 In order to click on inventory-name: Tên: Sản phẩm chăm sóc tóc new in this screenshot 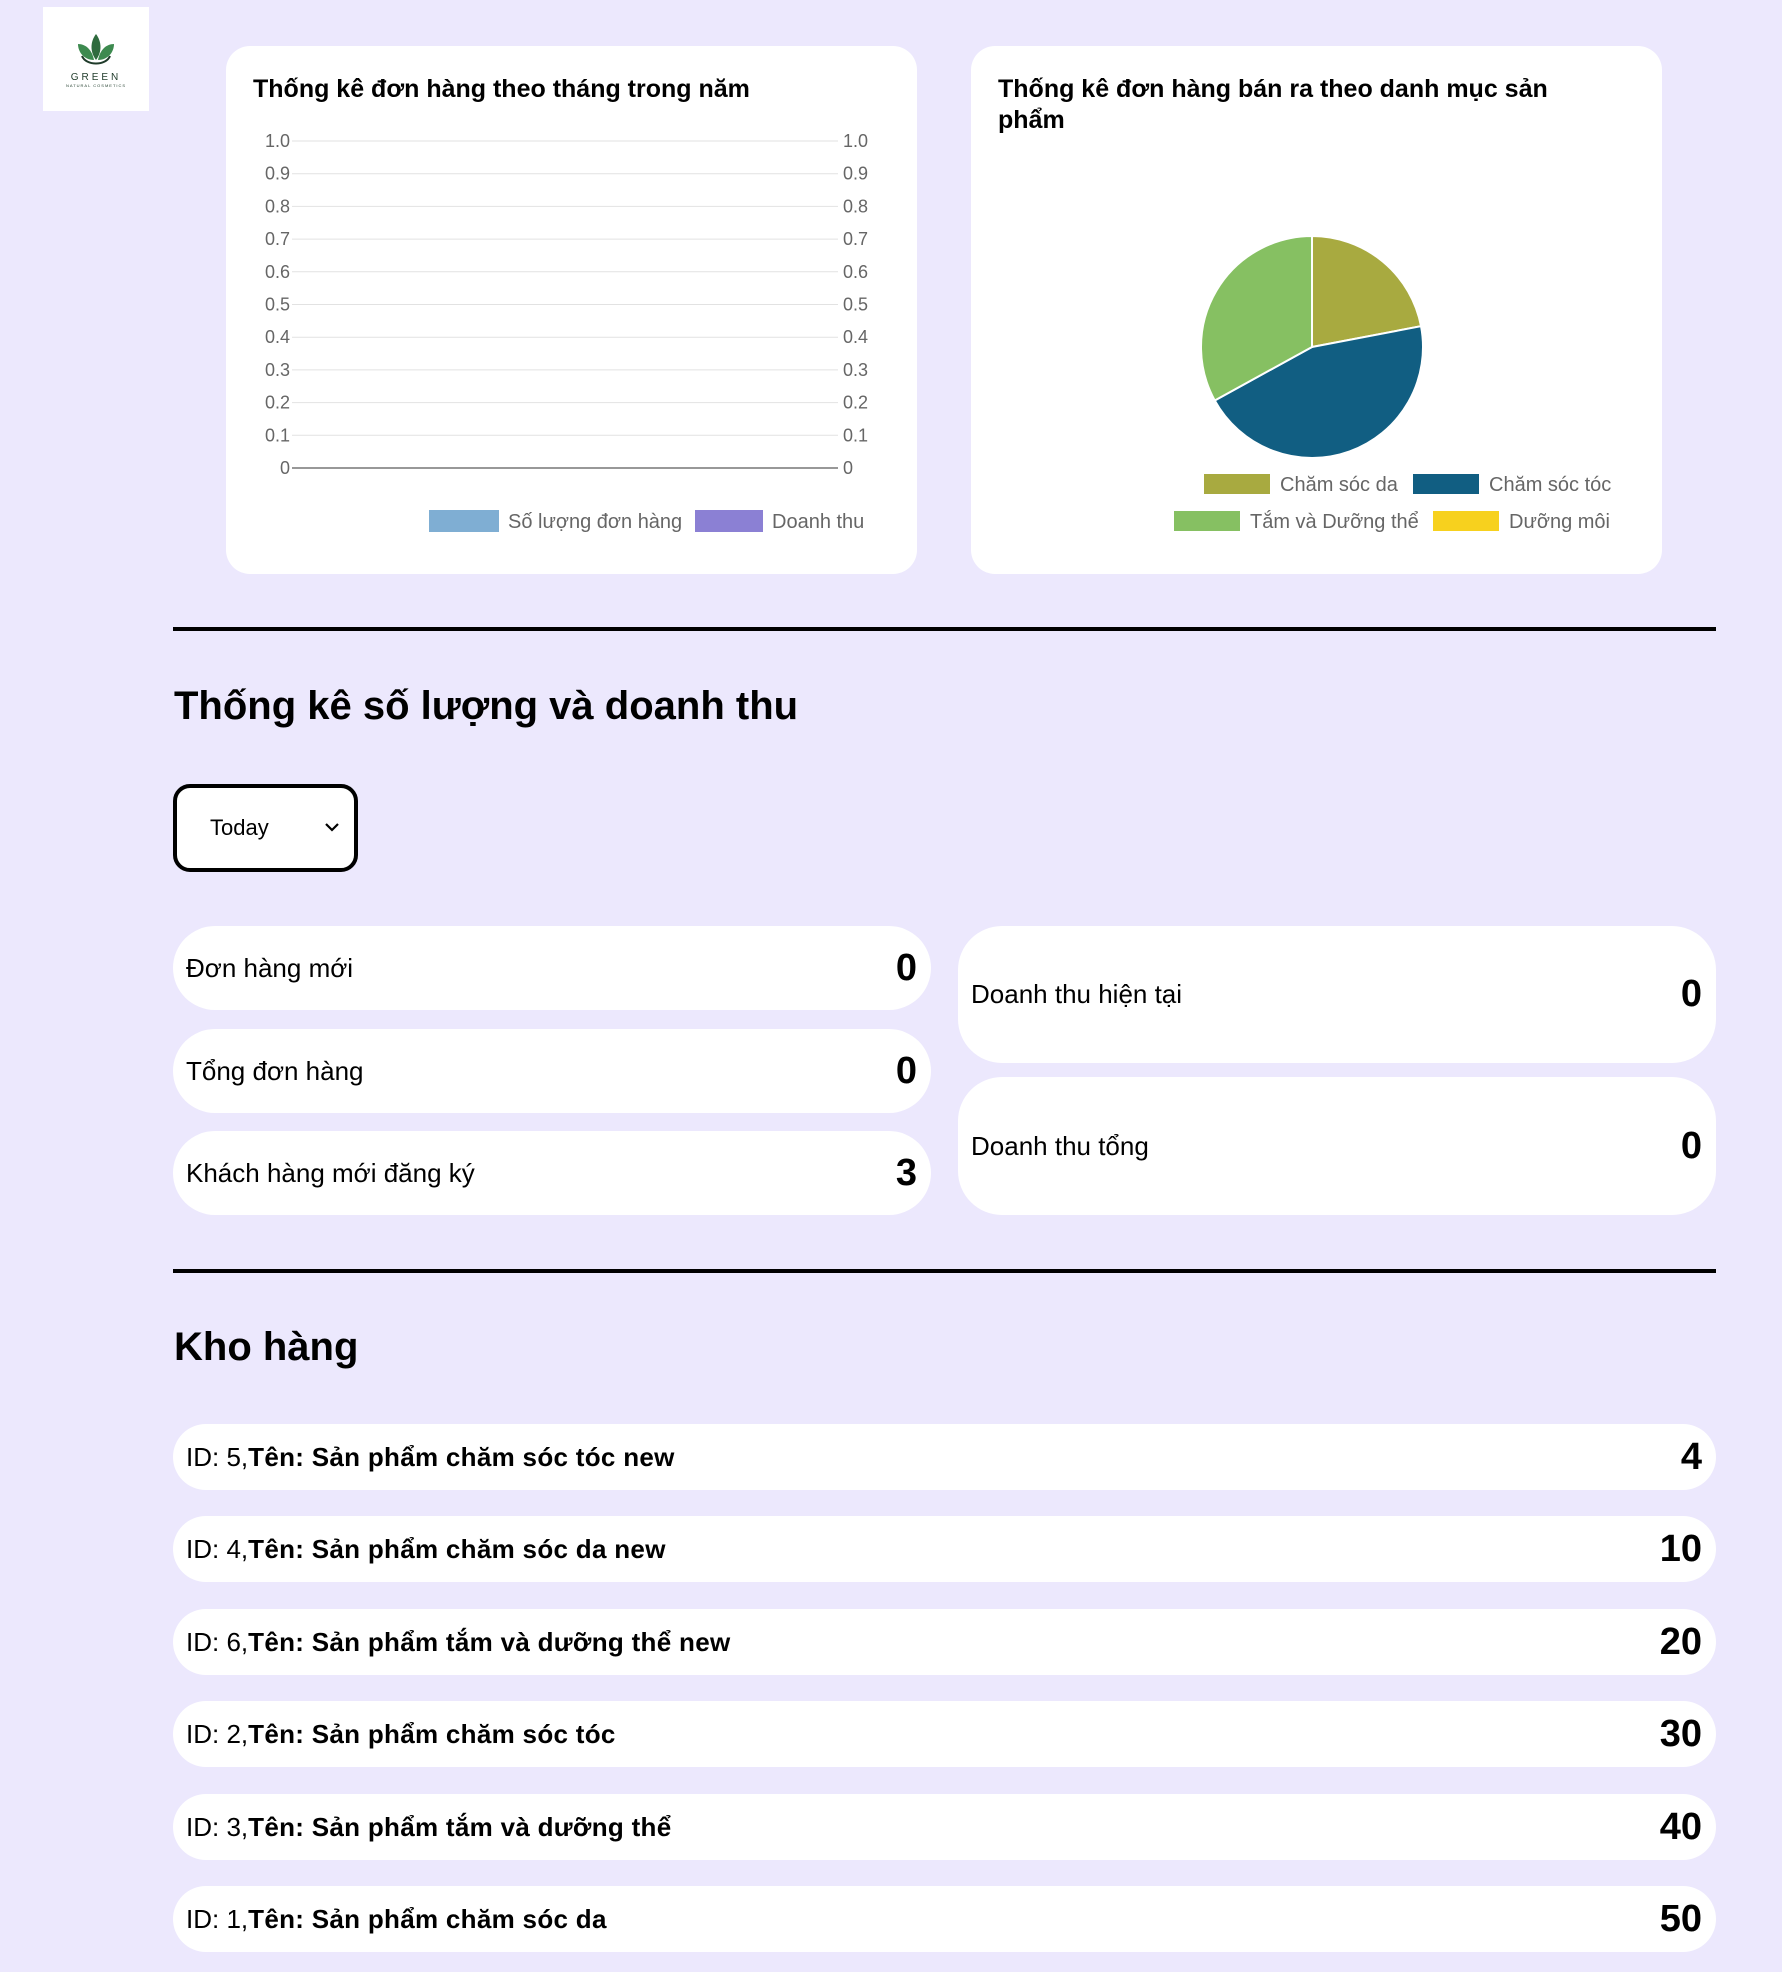, I will do `click(461, 1456)`.